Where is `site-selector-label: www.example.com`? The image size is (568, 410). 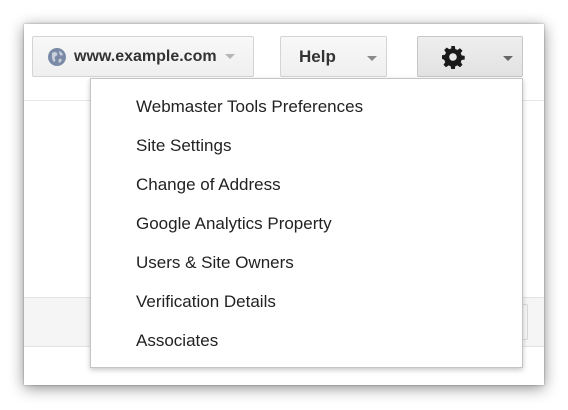 site-selector-label: www.example.com is located at coordinates (145, 56).